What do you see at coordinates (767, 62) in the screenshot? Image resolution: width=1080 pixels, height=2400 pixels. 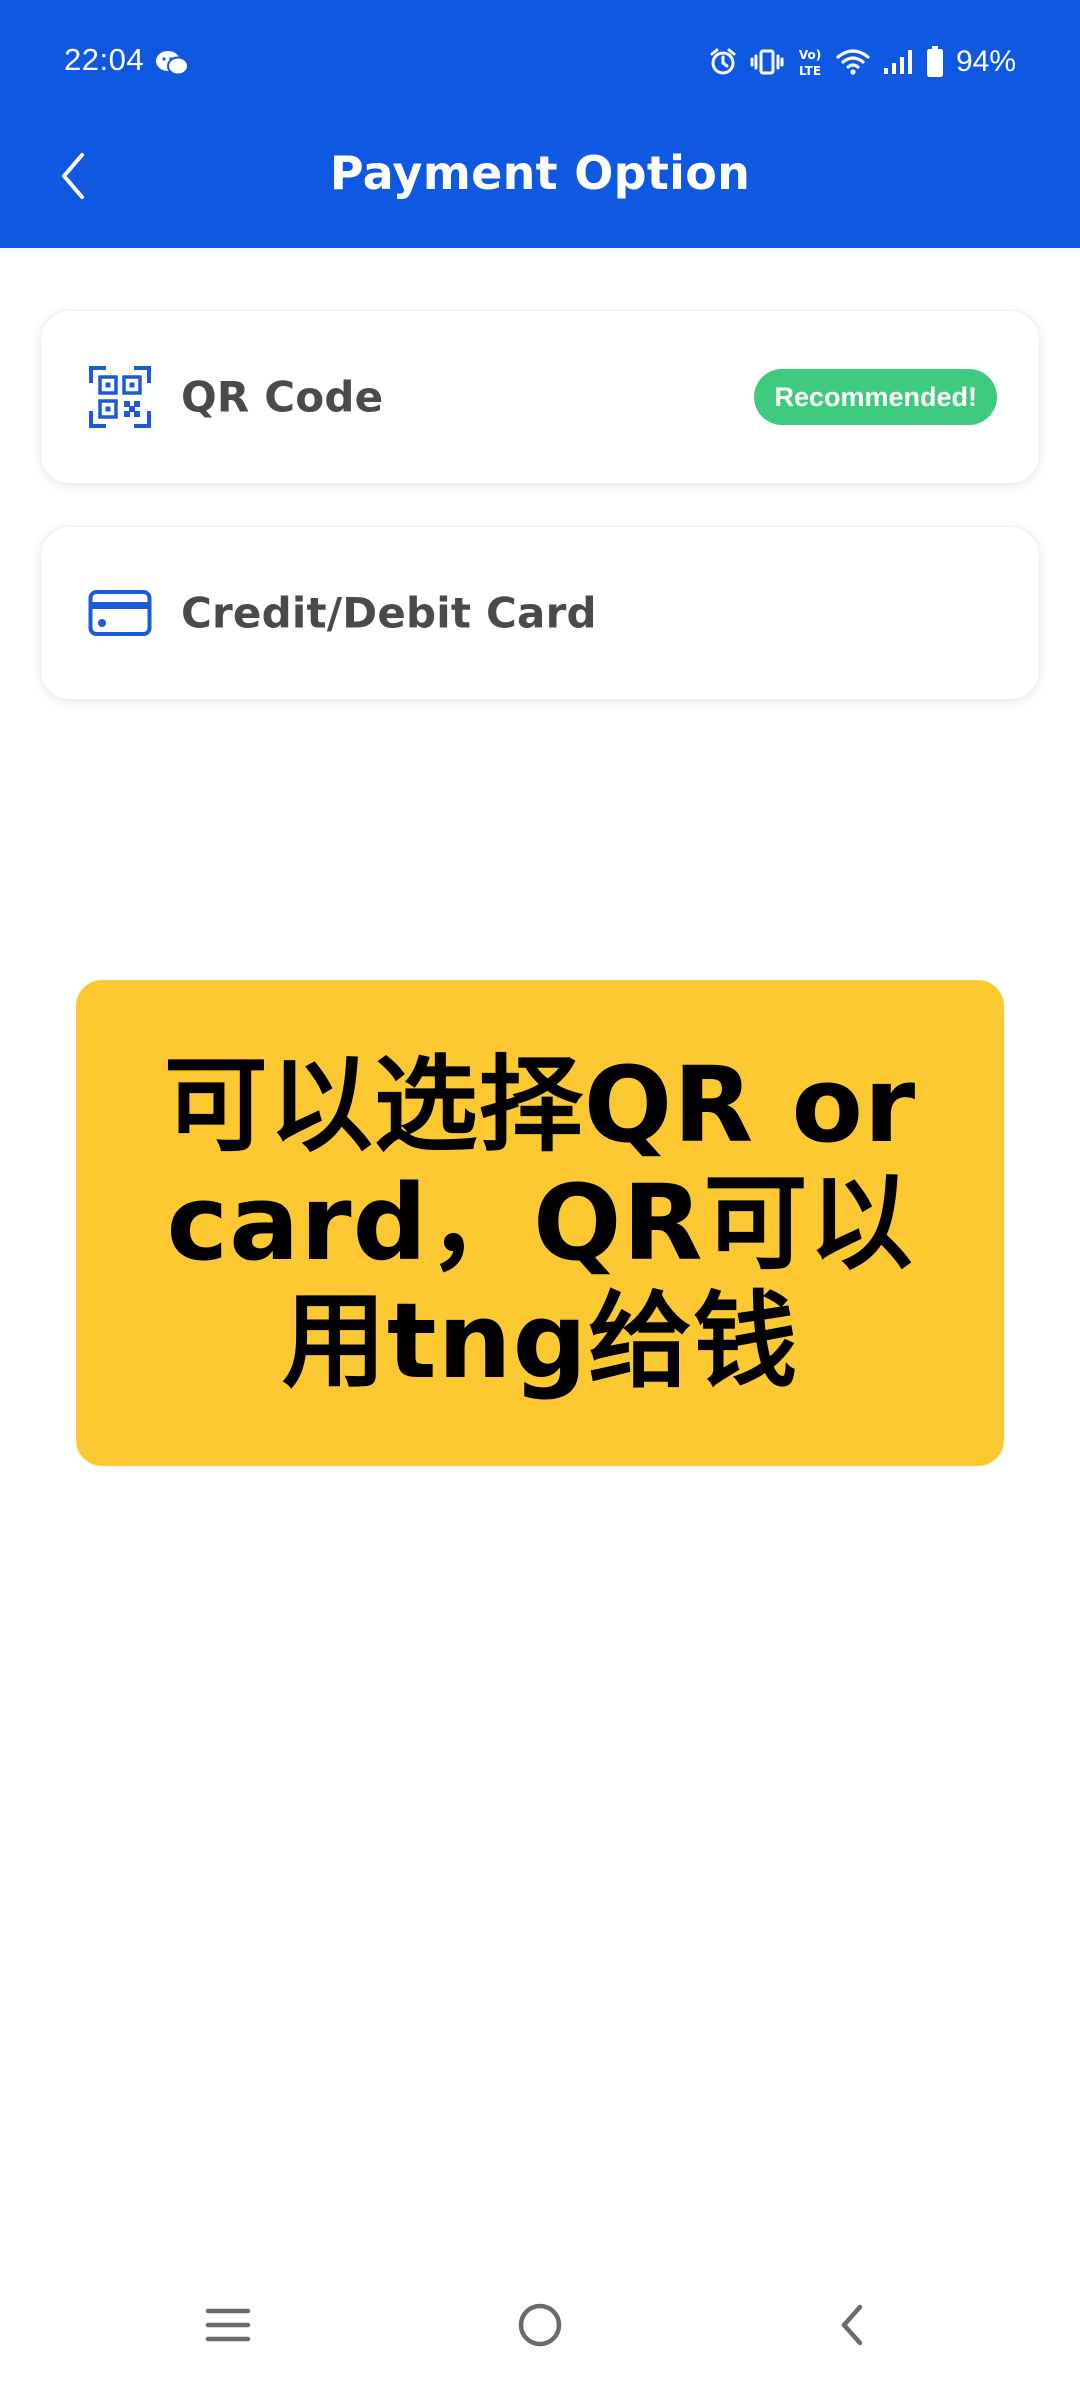 I see `vibrate-icon` at bounding box center [767, 62].